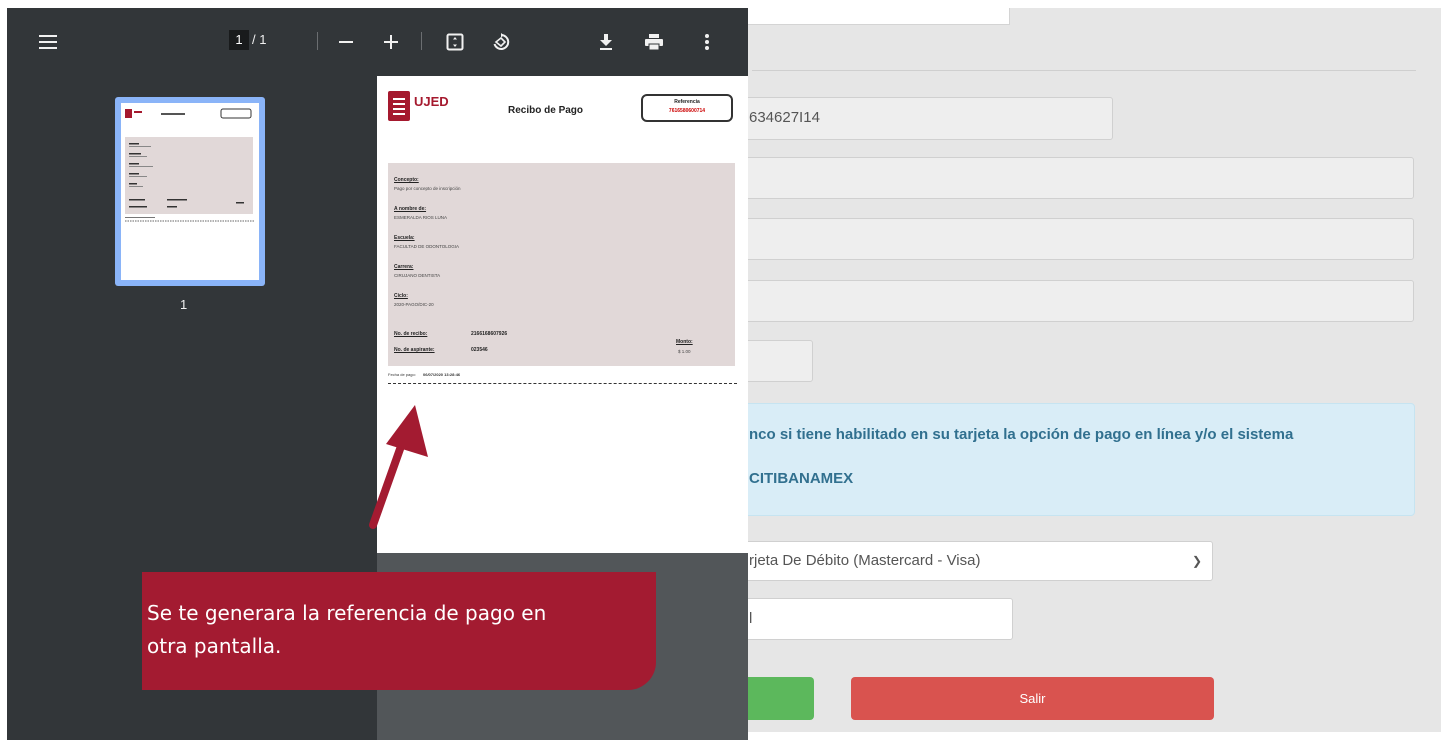 Image resolution: width=1447 pixels, height=740 pixels. Describe the element at coordinates (1084, 70) in the screenshot. I see `form-divider` at that location.